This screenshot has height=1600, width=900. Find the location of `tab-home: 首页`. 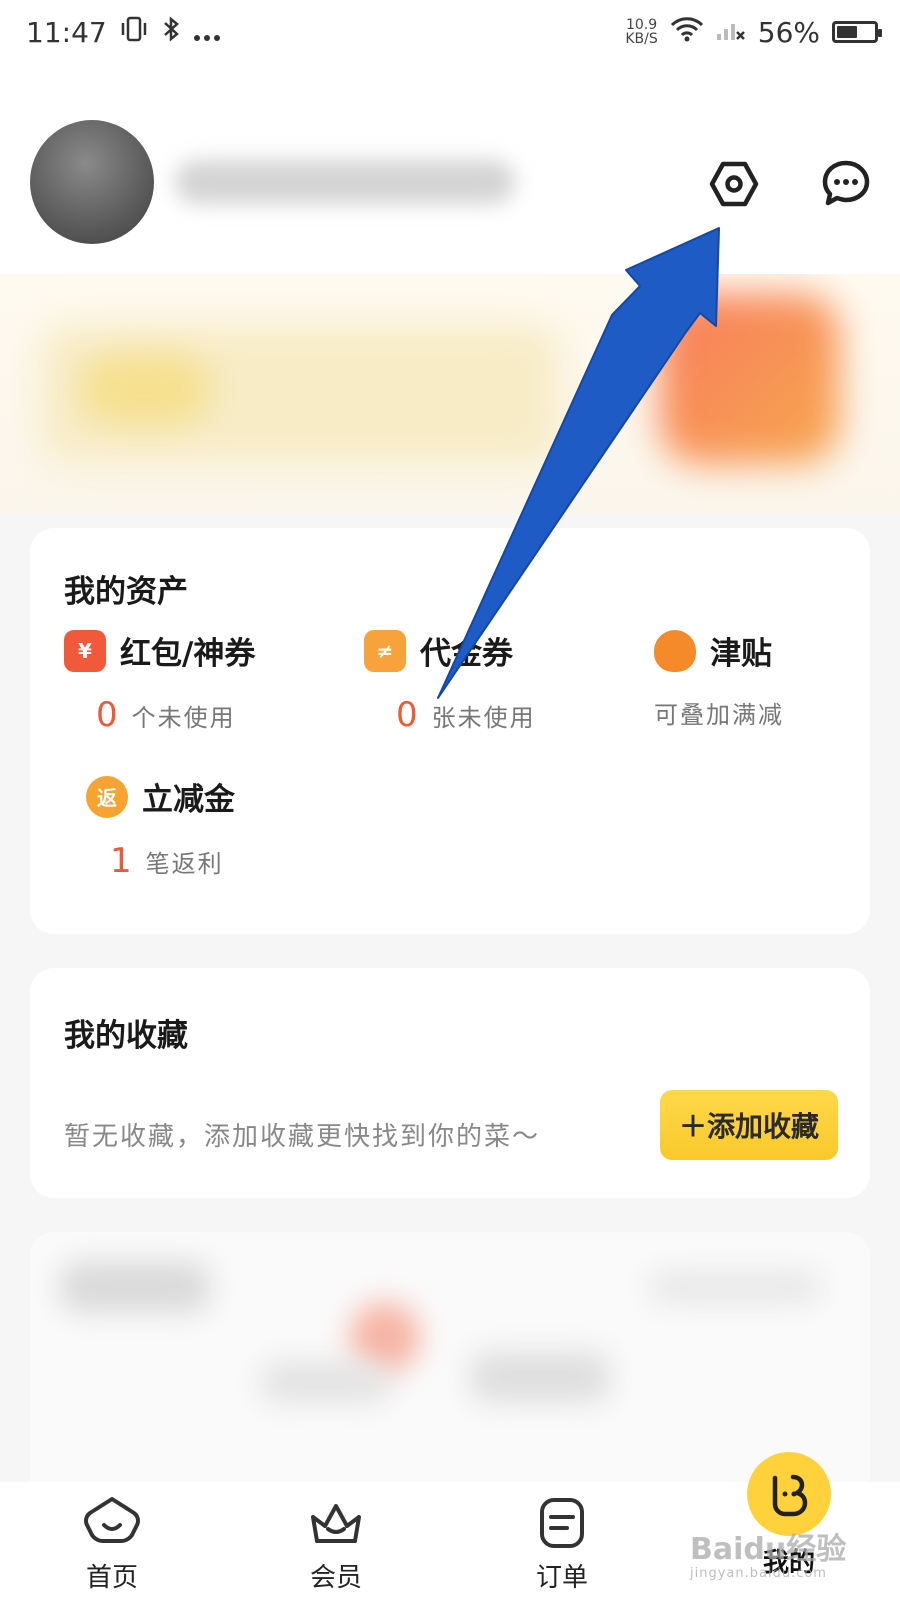

tab-home: 首页 is located at coordinates (112, 1544).